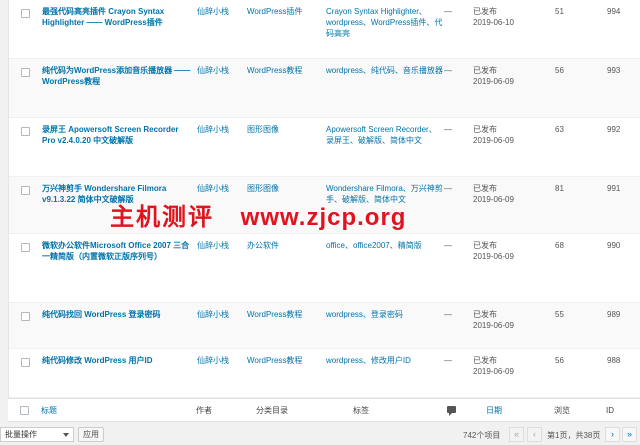  Describe the element at coordinates (385, 360) in the screenshot. I see `tags-links: wordpress、修改用户ID` at that location.